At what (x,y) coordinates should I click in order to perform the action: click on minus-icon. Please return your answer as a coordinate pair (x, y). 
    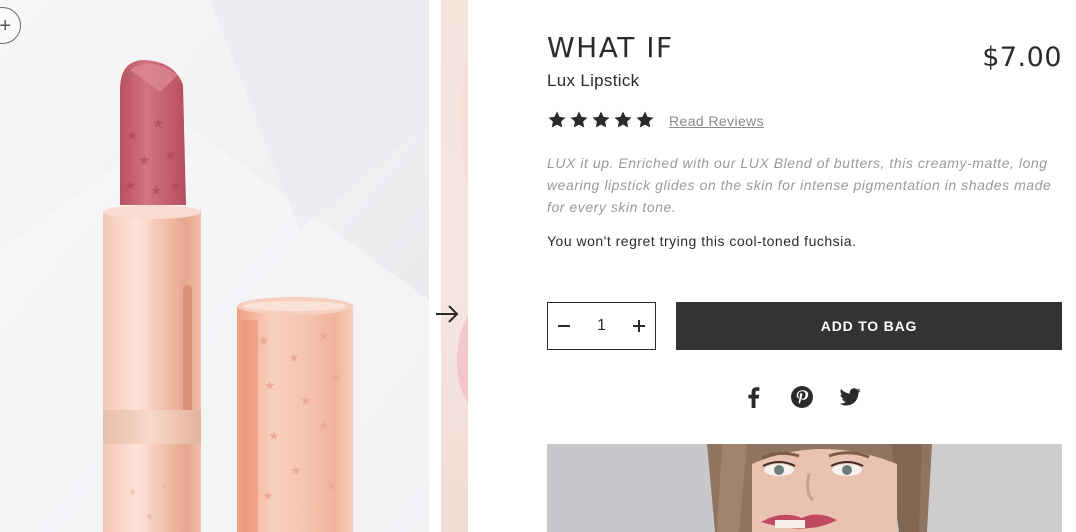
    Looking at the image, I should click on (564, 326).